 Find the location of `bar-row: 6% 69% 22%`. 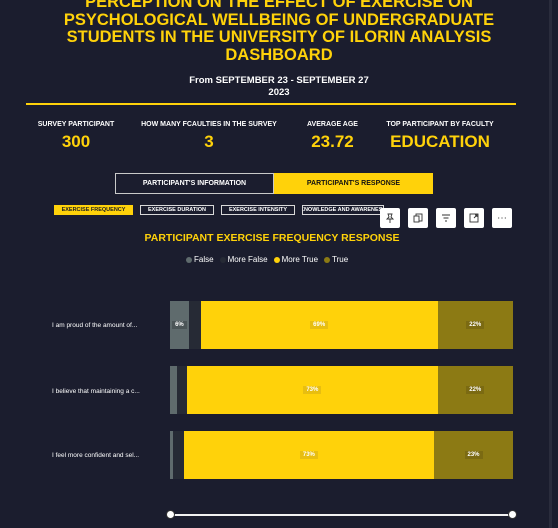

bar-row: 6% 69% 22% is located at coordinates (341, 325).